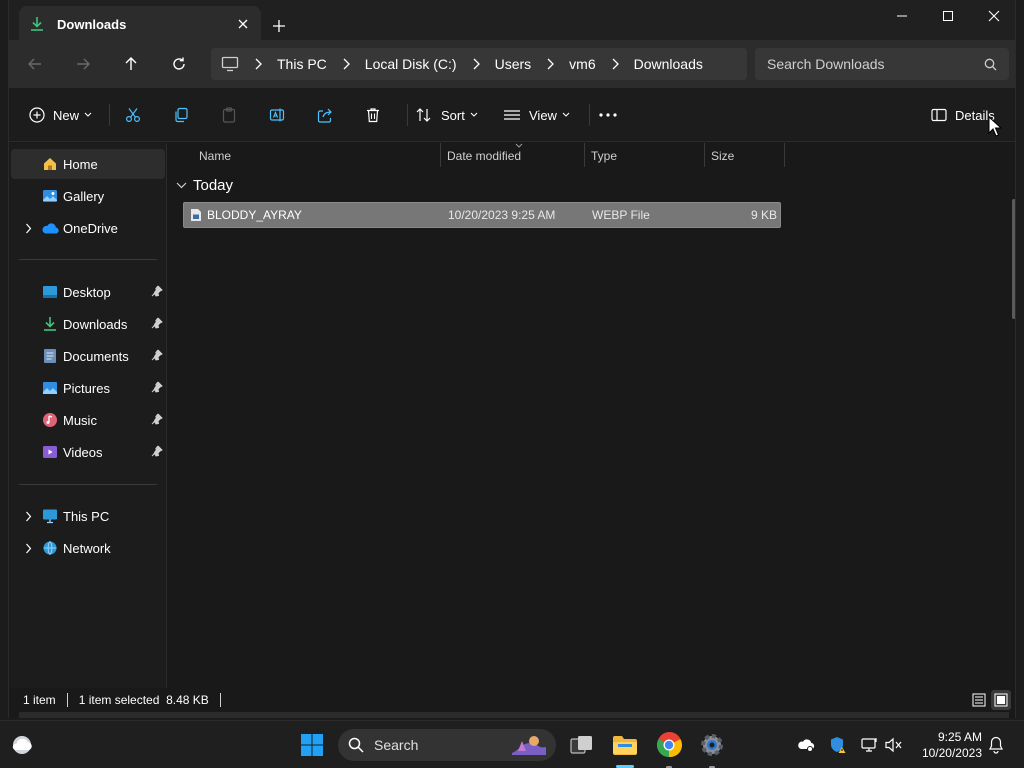  I want to click on status-divider, so click(220, 700).